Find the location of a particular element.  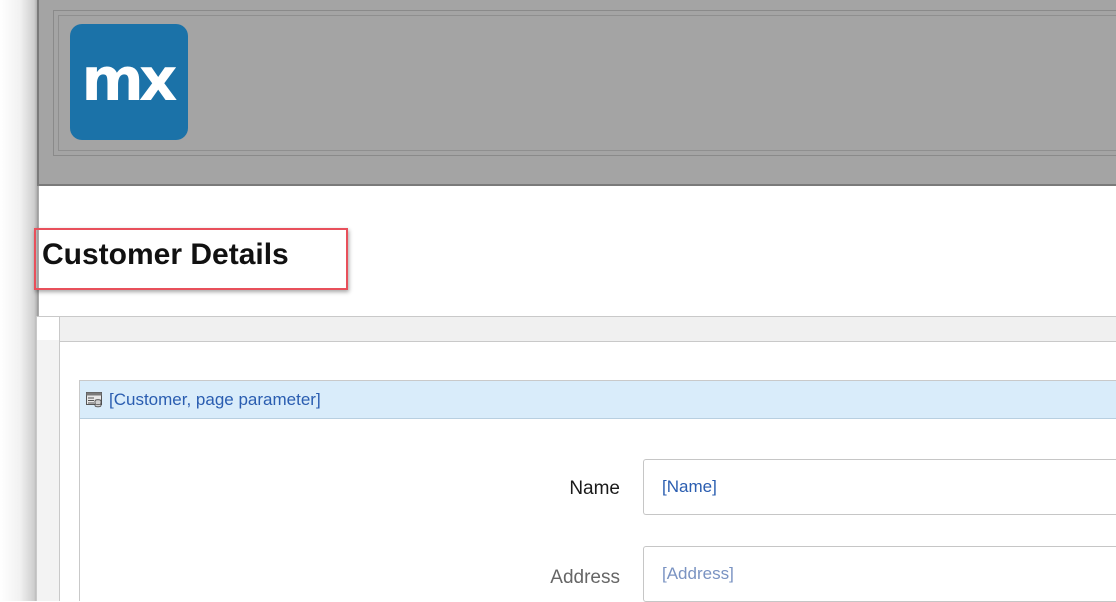

mendix-logo: mx is located at coordinates (129, 82).